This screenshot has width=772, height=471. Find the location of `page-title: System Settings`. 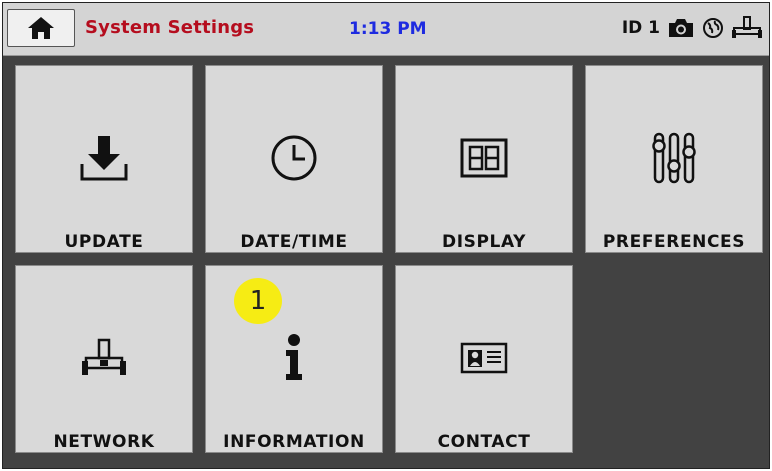

page-title: System Settings is located at coordinates (170, 27).